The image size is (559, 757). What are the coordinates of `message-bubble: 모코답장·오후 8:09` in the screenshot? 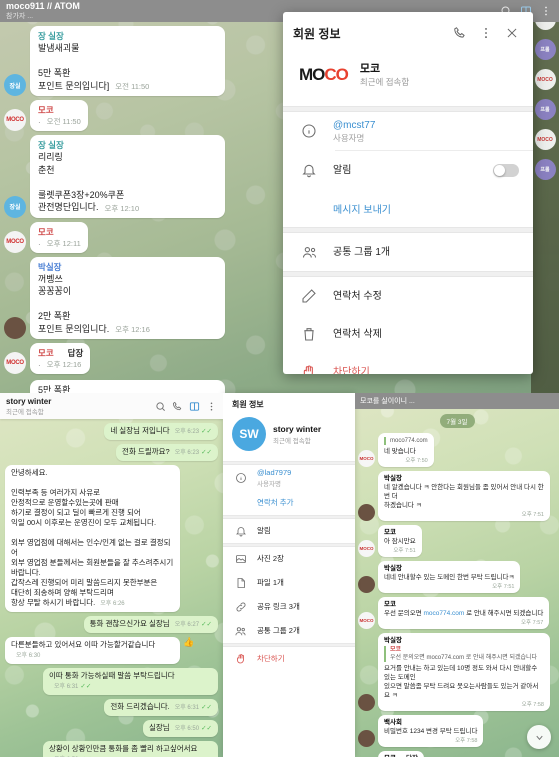 It's located at (401, 754).